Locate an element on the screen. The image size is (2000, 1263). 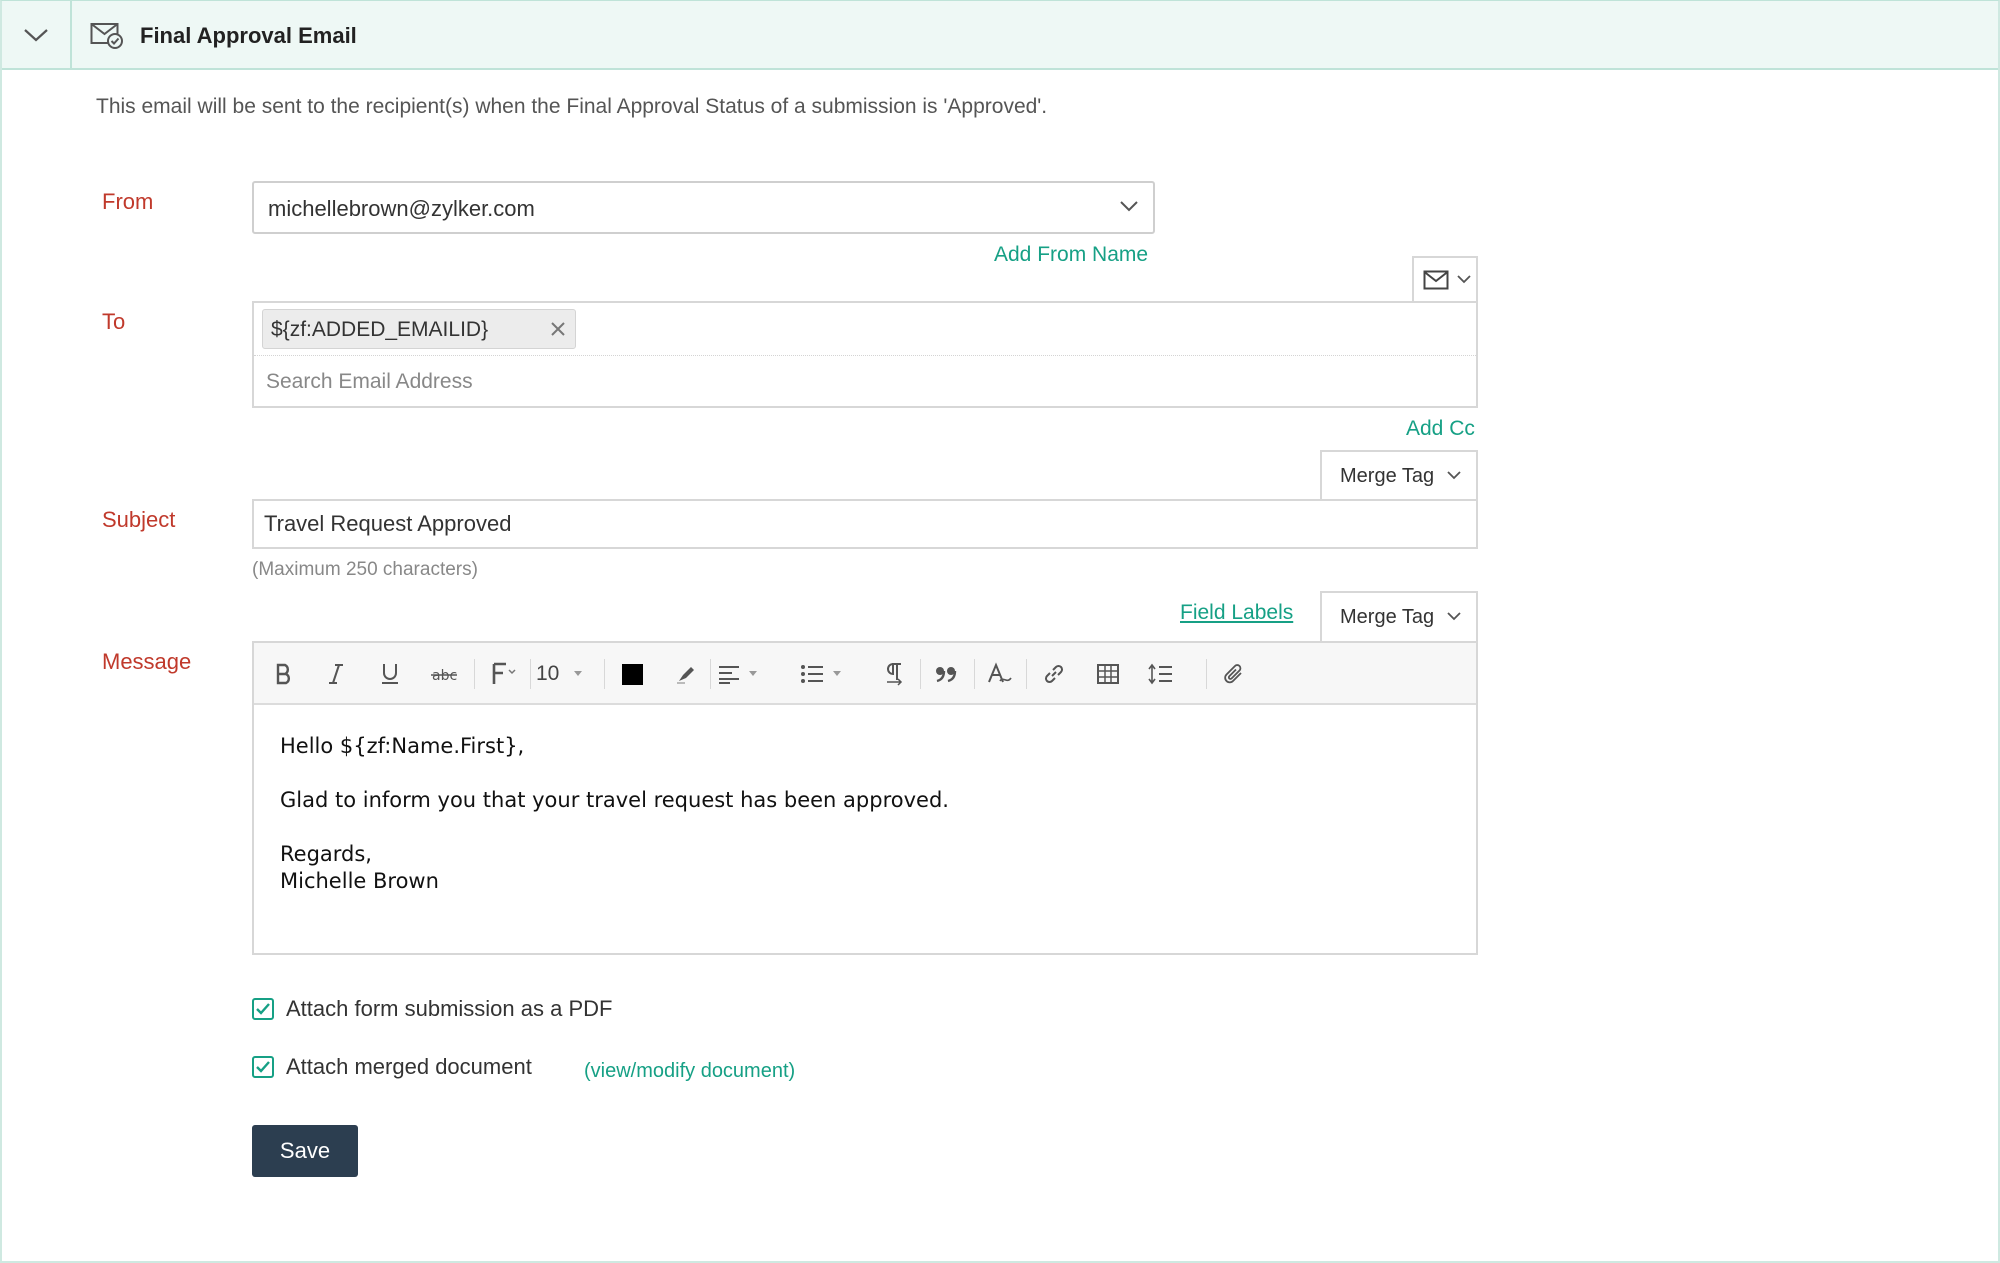
align-left-icon is located at coordinates (729, 675).